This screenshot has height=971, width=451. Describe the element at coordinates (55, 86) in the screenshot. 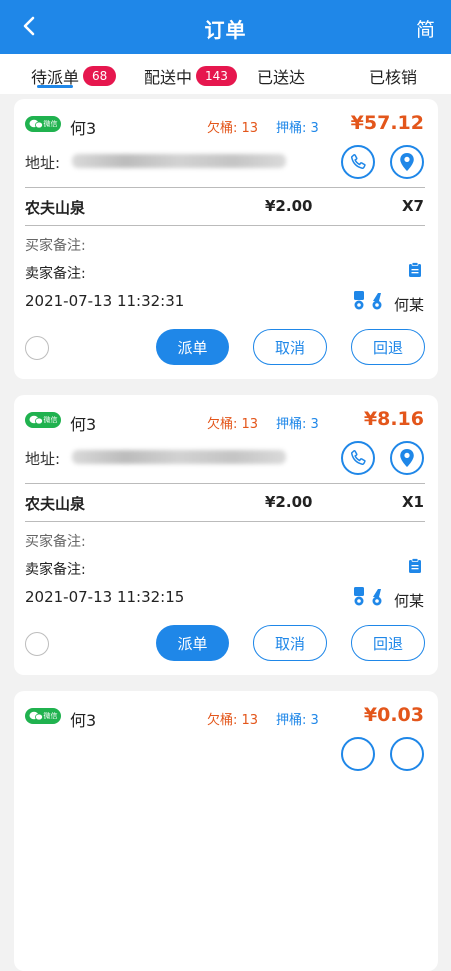

I see `active-tab-indicator` at that location.